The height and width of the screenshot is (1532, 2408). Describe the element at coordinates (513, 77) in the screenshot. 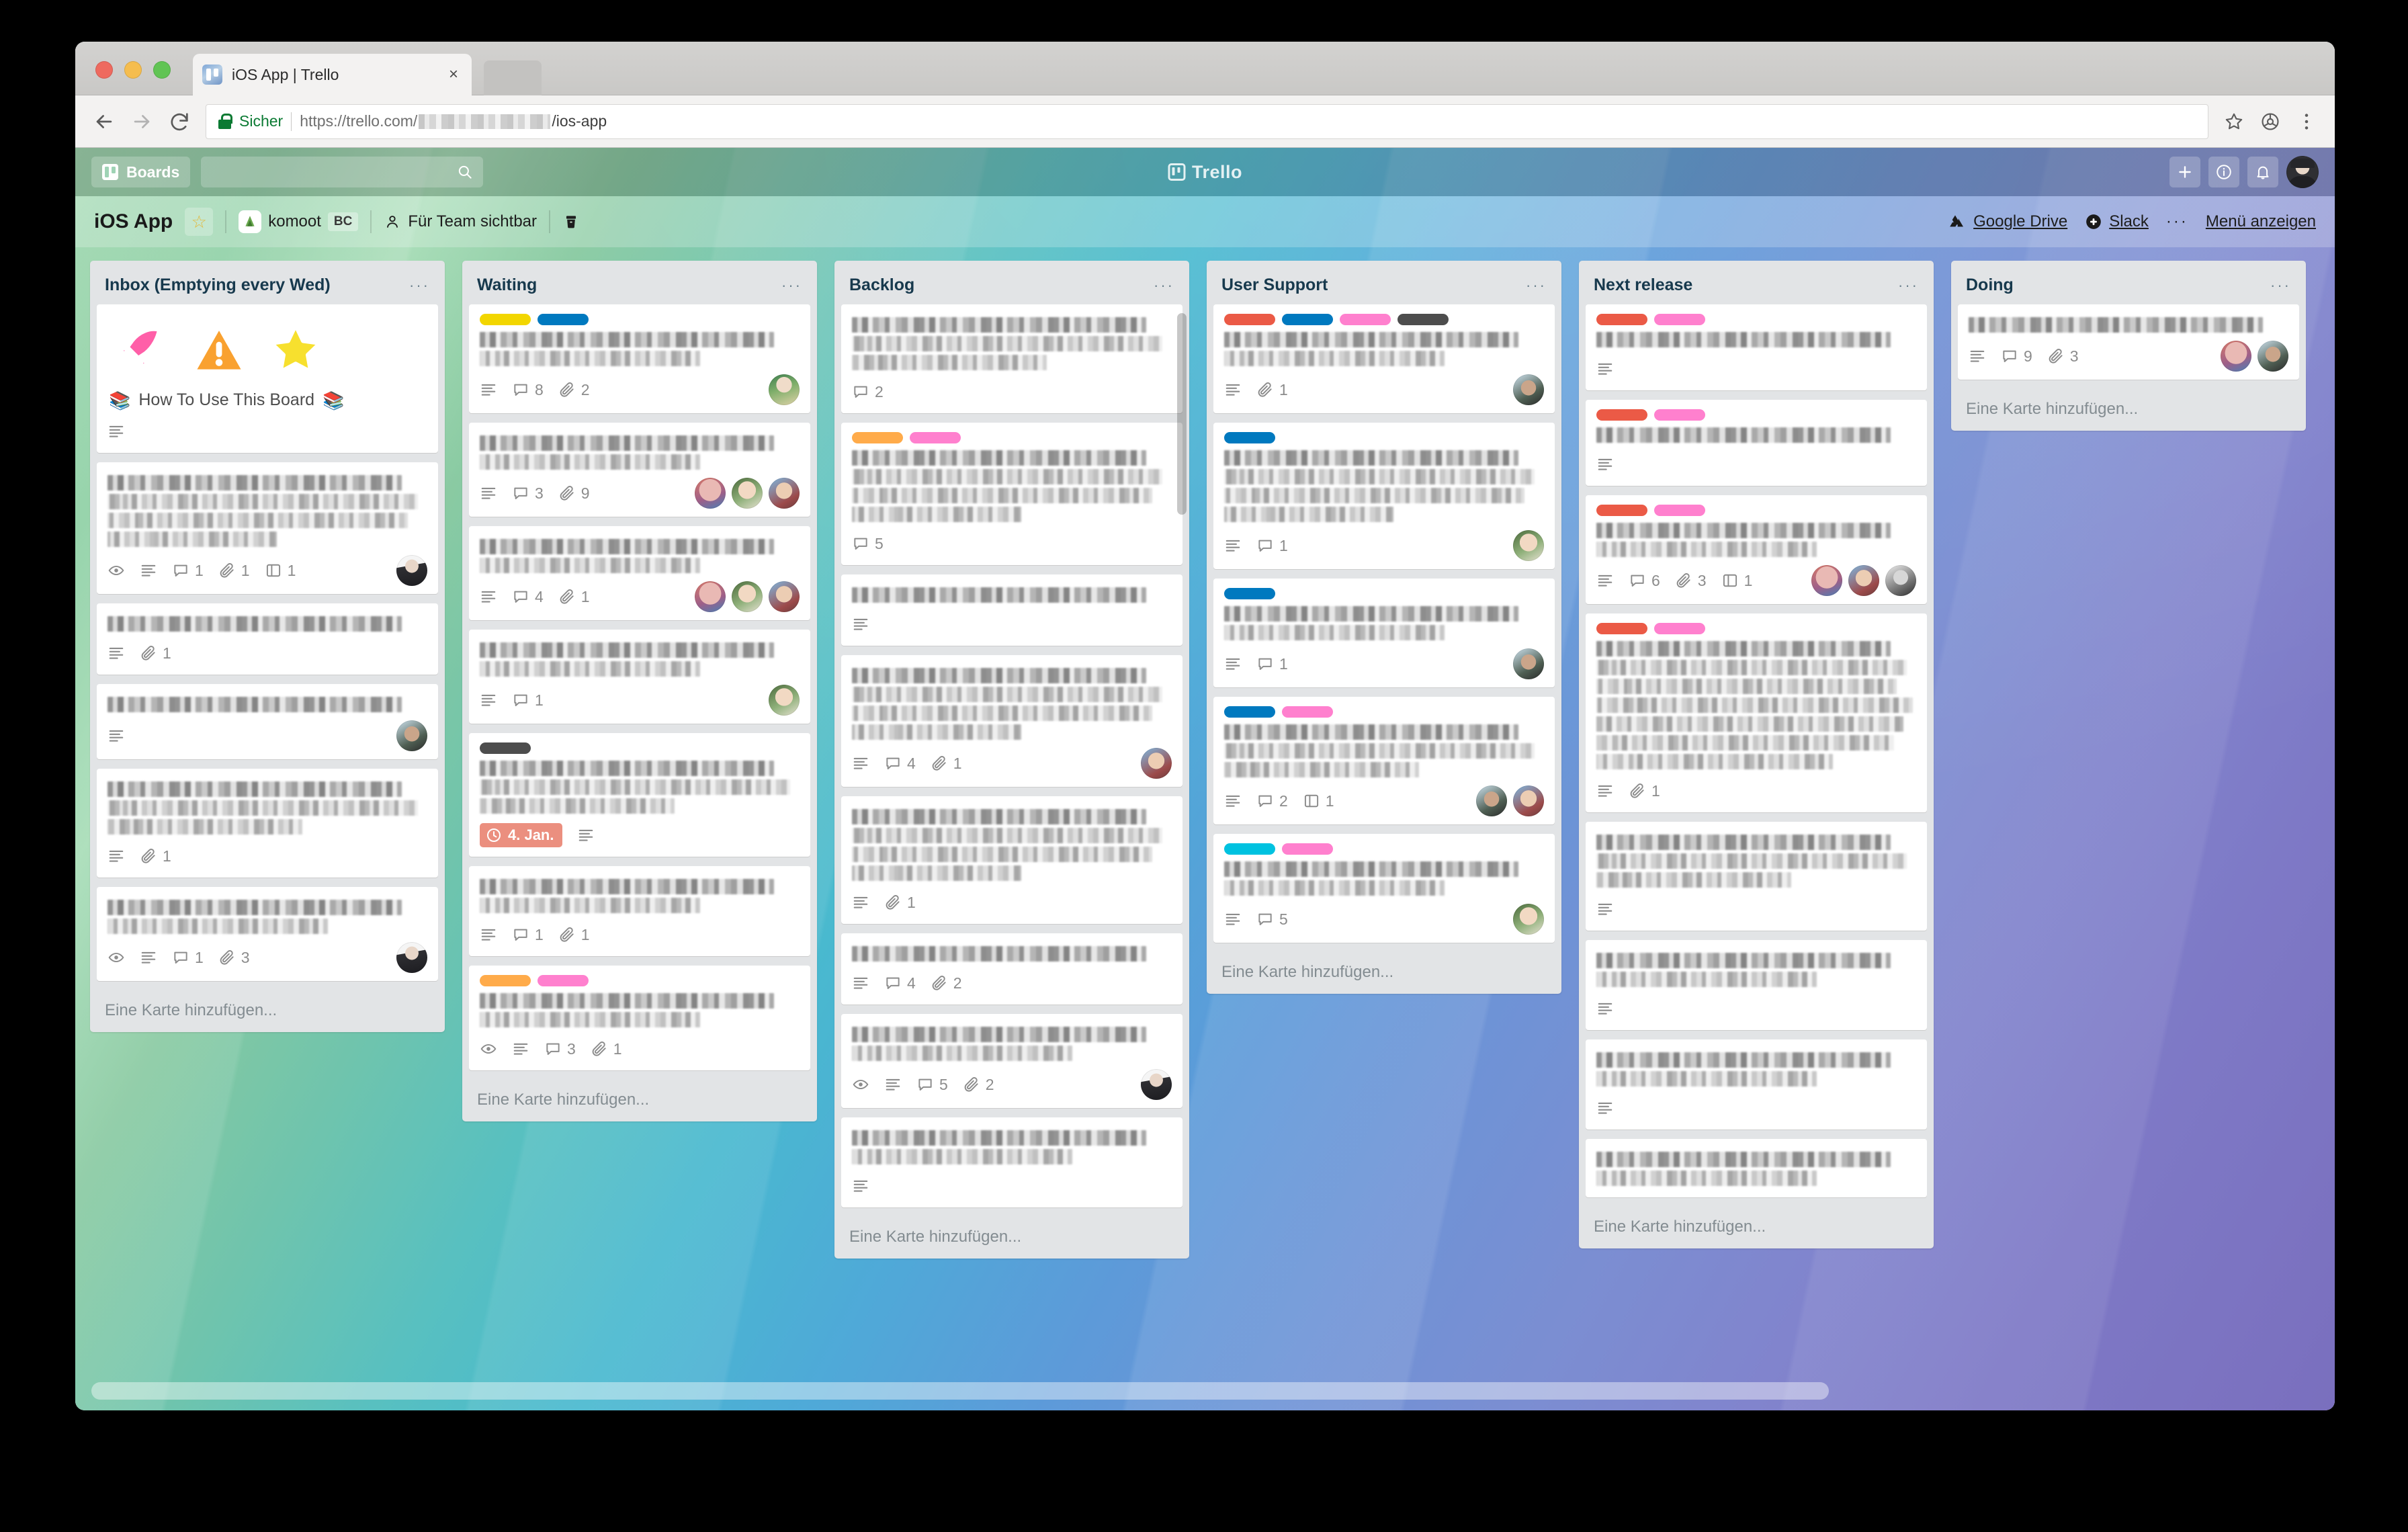

I see `new-tab-button` at that location.